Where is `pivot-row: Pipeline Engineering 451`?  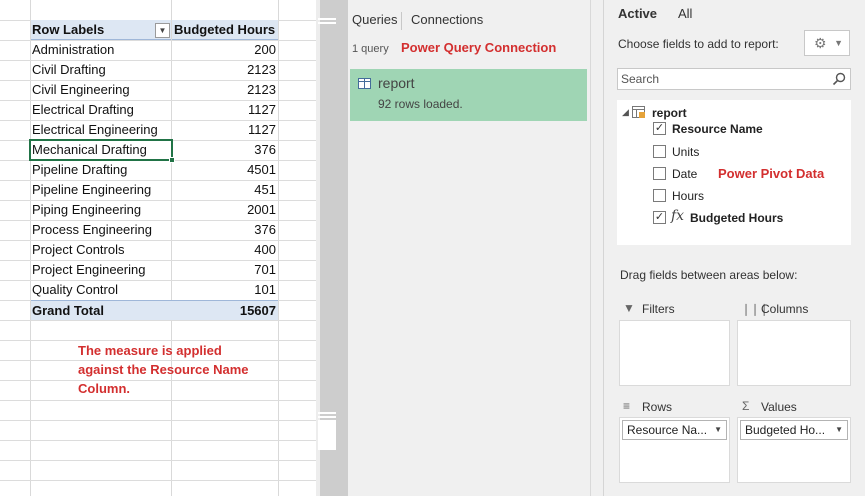
pivot-row: Pipeline Engineering 451 is located at coordinates (154, 190).